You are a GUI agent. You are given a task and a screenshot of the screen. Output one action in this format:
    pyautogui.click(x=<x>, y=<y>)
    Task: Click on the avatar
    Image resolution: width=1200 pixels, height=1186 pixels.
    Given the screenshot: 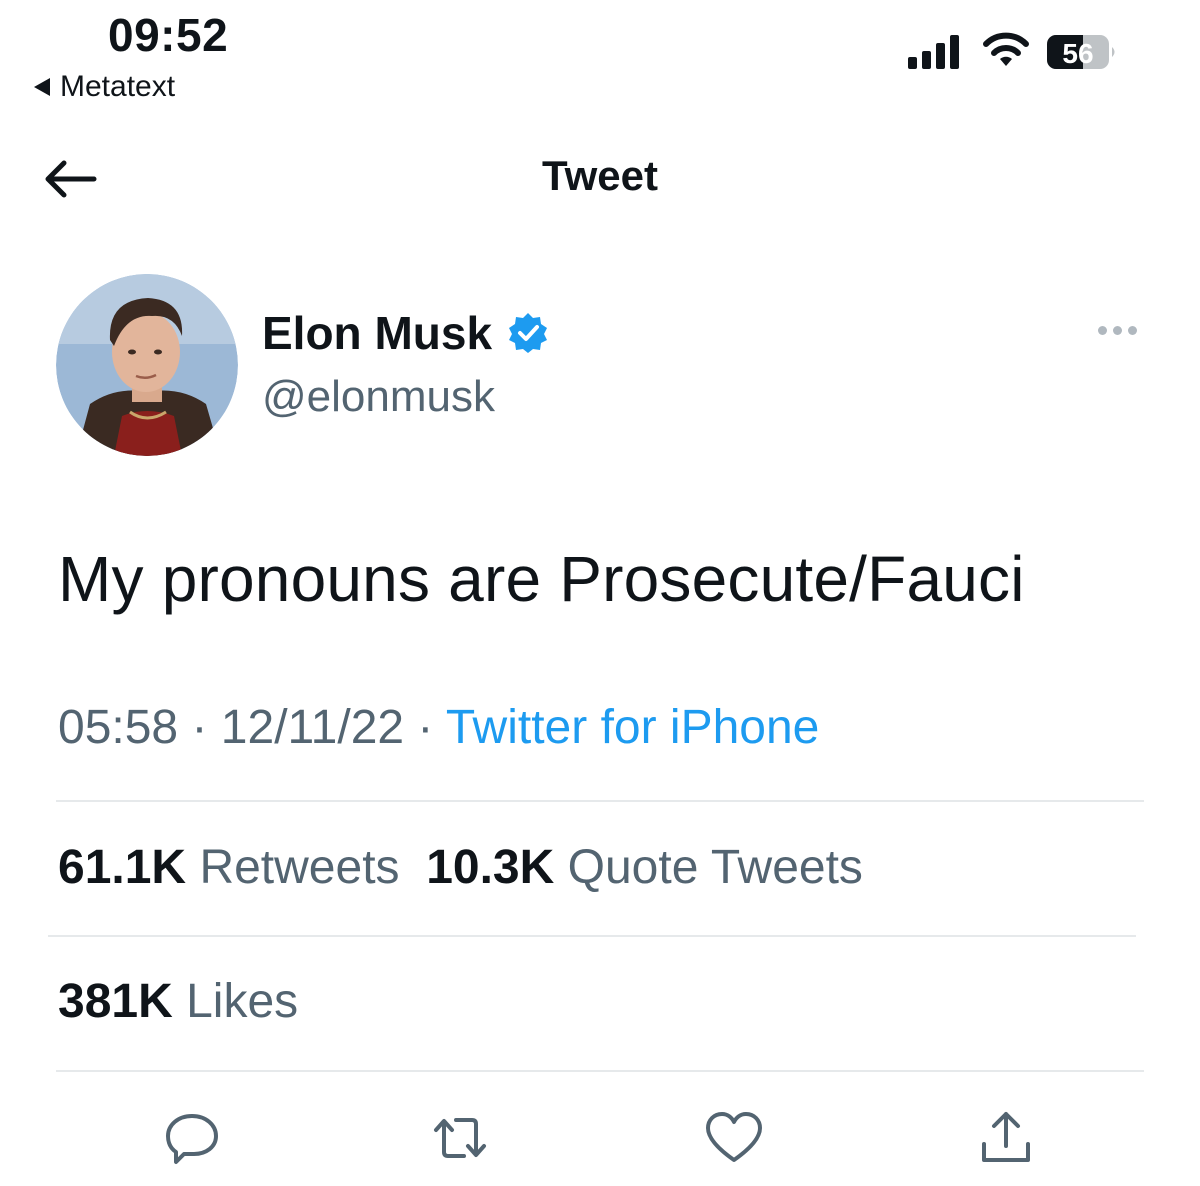 What is the action you would take?
    pyautogui.click(x=147, y=365)
    